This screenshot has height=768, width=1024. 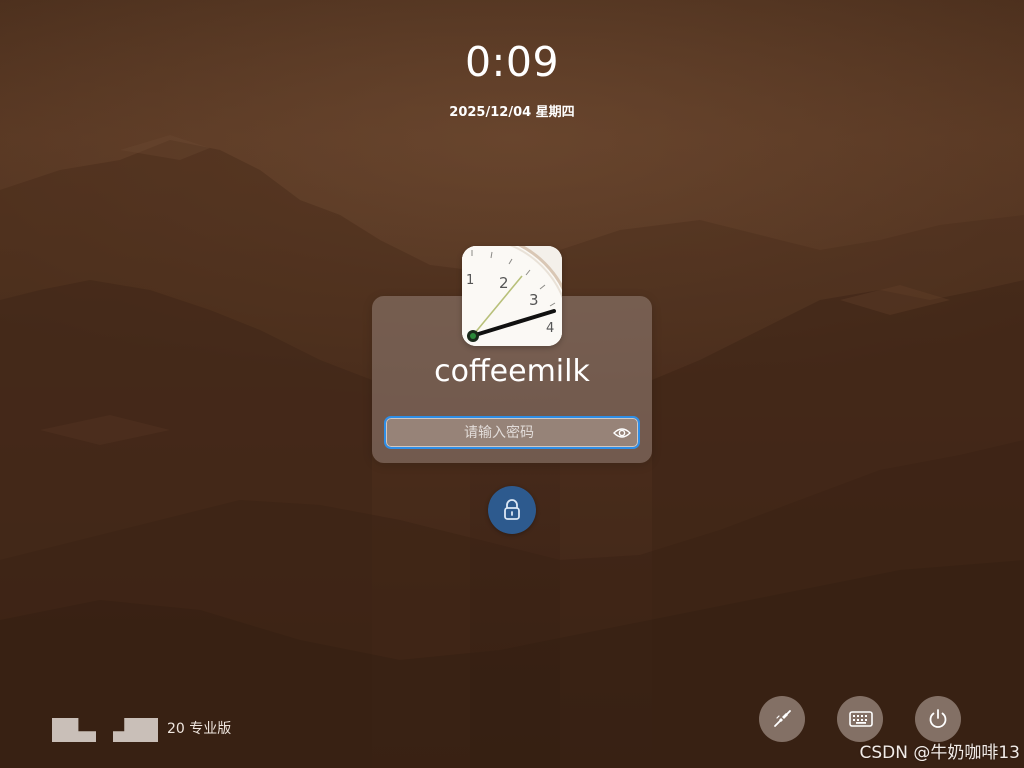 I want to click on network-plug-icon, so click(x=782, y=718).